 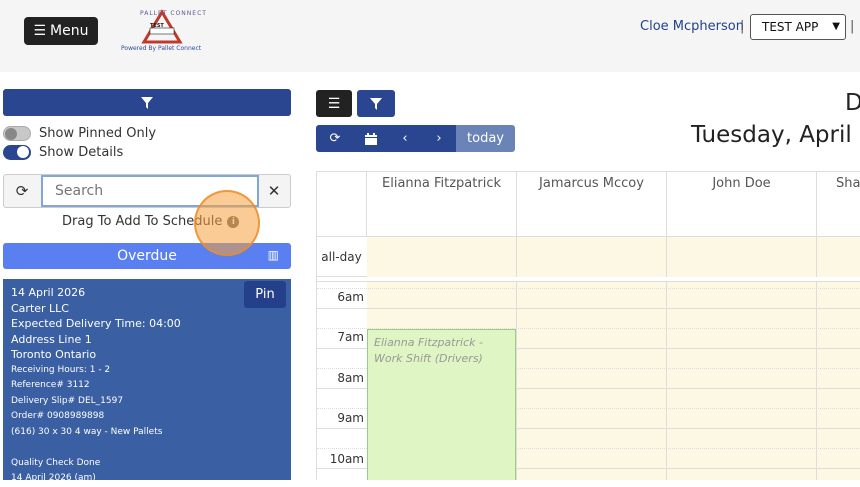 I want to click on hour-line, so click(x=588, y=308).